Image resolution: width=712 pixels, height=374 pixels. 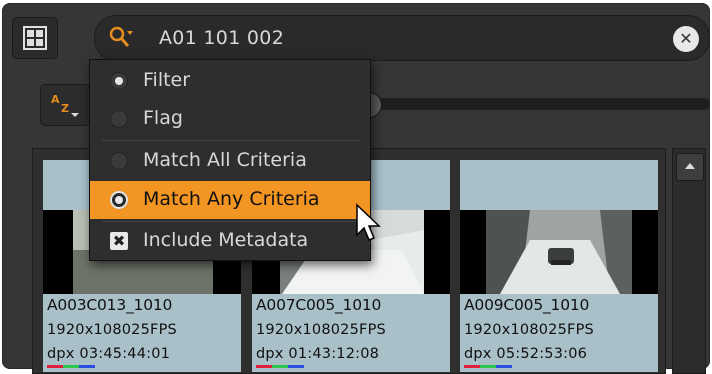 What do you see at coordinates (55, 99) in the screenshot?
I see `sort-label-a: A` at bounding box center [55, 99].